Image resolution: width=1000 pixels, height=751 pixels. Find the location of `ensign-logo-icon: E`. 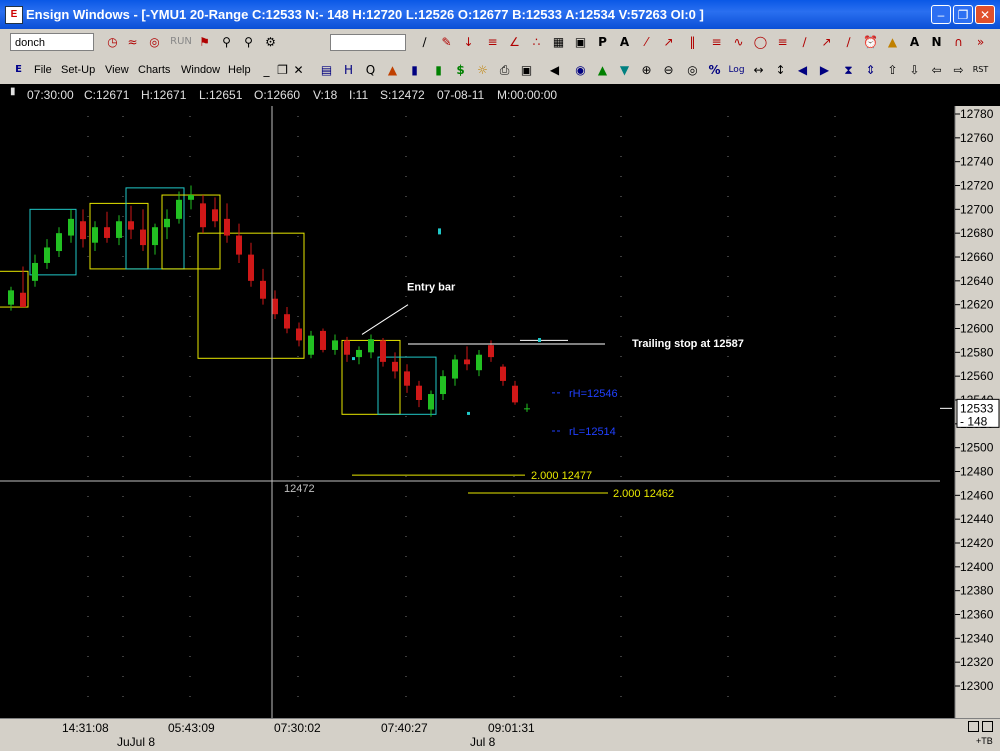

ensign-logo-icon: E is located at coordinates (14, 15).